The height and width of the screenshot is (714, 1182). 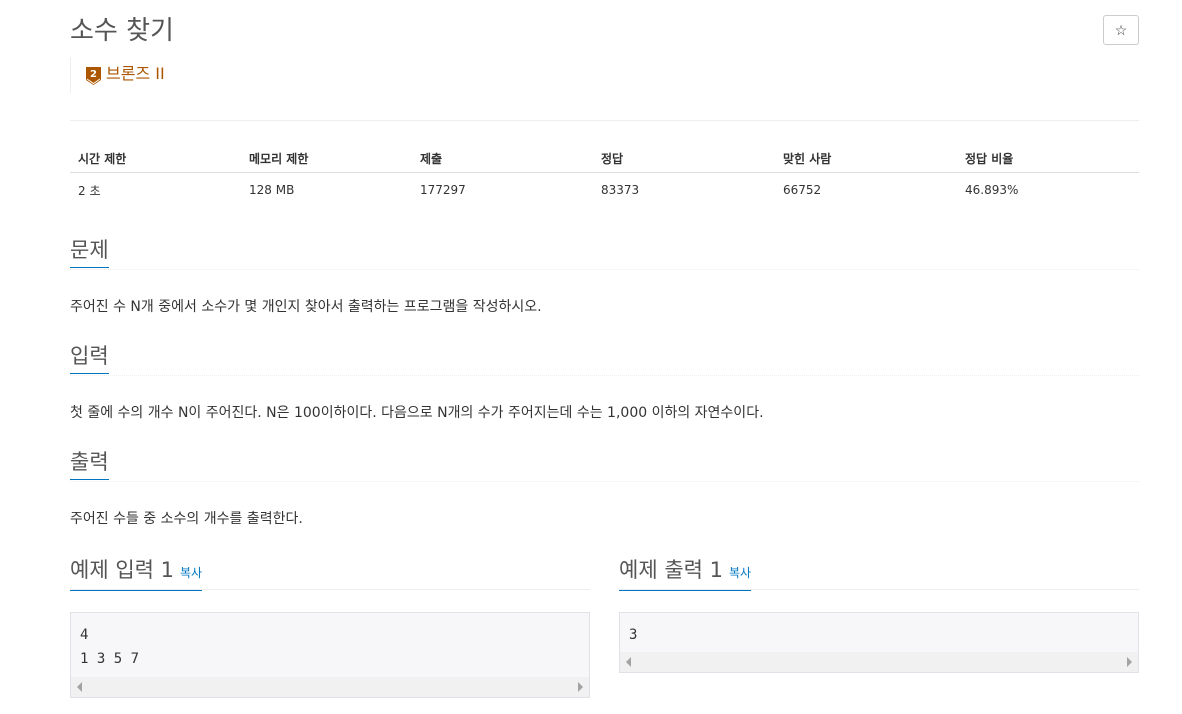 I want to click on star-icon: ☆, so click(x=1121, y=29).